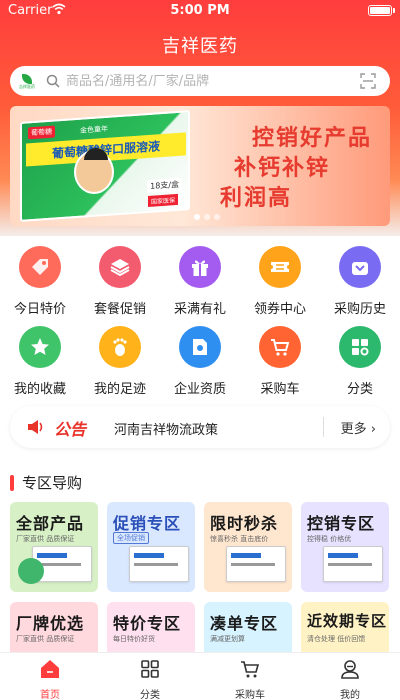 The width and height of the screenshot is (400, 700). What do you see at coordinates (368, 81) in the screenshot?
I see `scan-icon` at bounding box center [368, 81].